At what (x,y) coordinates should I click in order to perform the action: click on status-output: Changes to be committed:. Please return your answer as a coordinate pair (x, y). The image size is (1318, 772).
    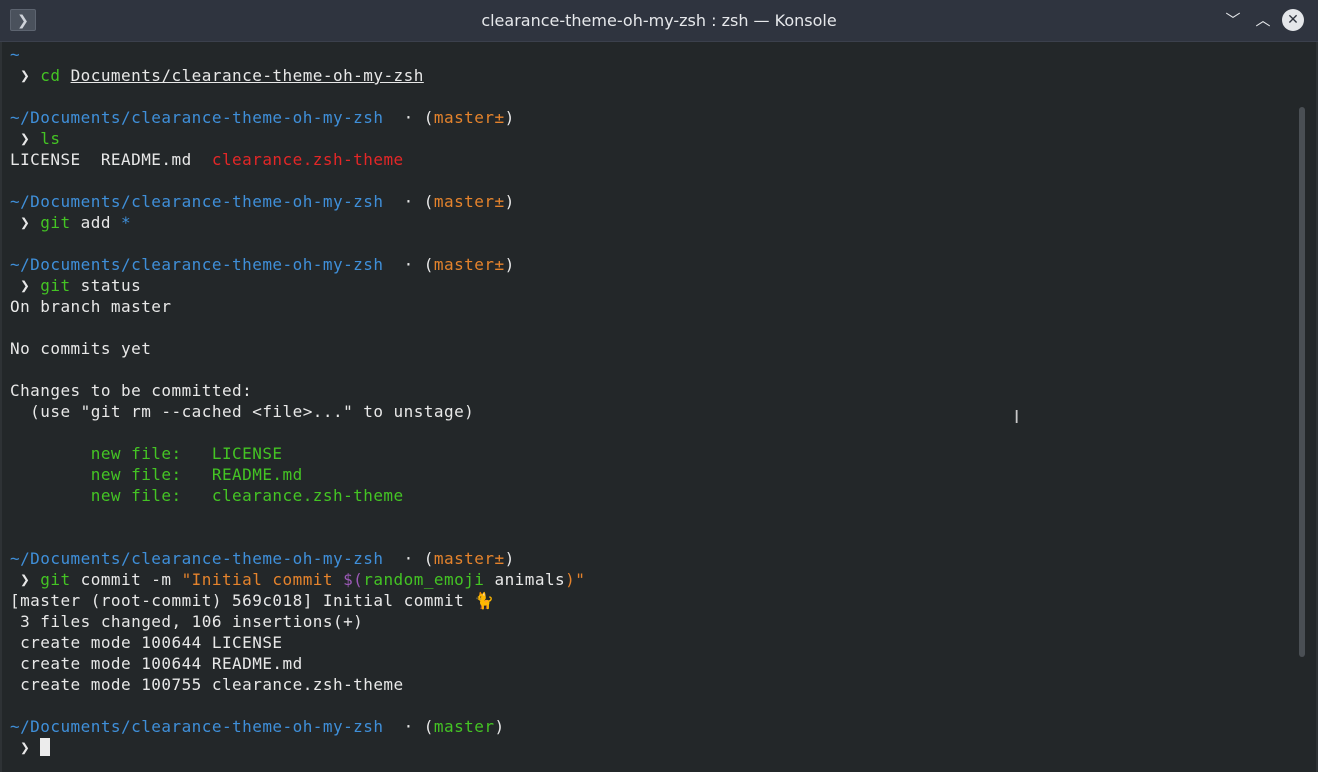
    Looking at the image, I should click on (131, 390).